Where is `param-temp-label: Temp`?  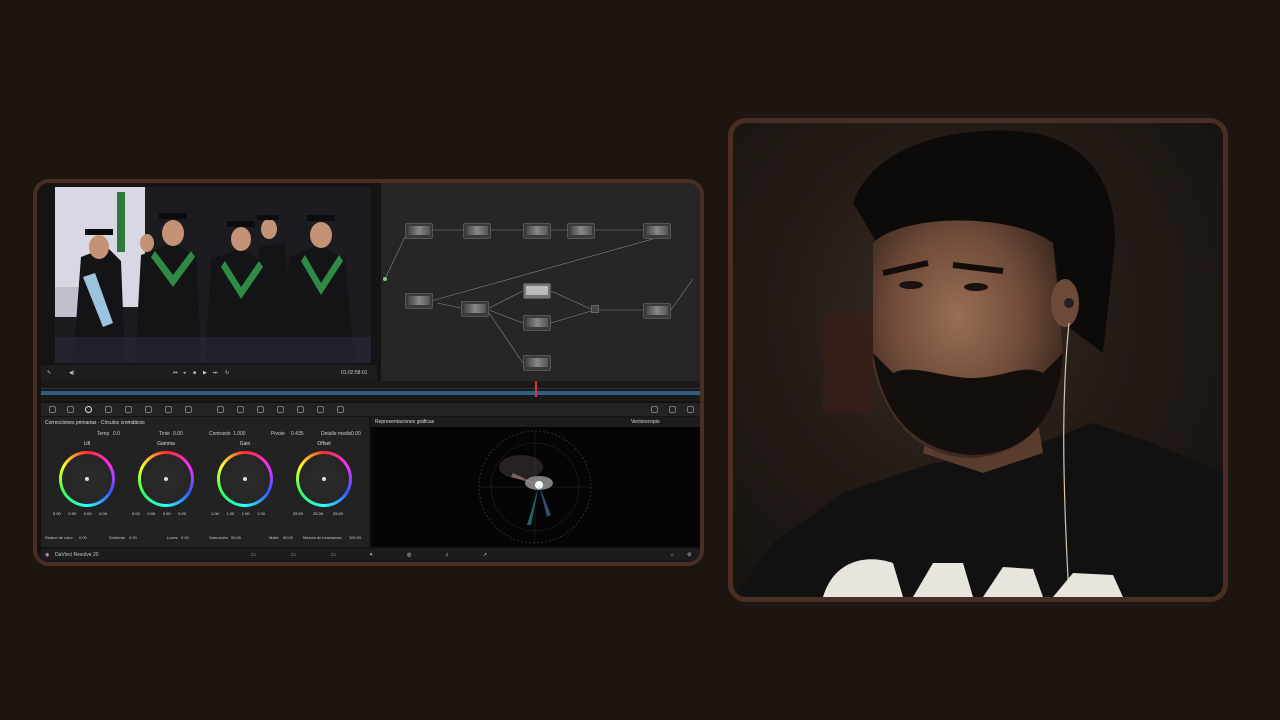 param-temp-label: Temp is located at coordinates (103, 434).